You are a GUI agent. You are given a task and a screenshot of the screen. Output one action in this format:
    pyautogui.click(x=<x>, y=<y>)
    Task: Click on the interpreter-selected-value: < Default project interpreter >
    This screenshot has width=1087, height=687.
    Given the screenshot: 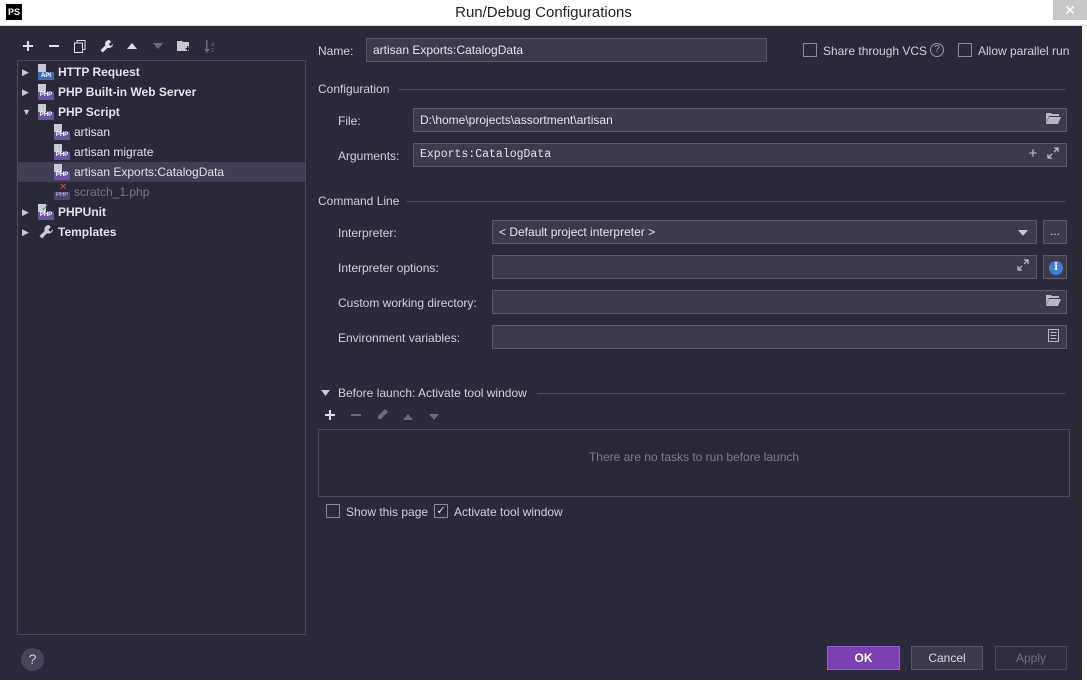 What is the action you would take?
    pyautogui.click(x=577, y=232)
    